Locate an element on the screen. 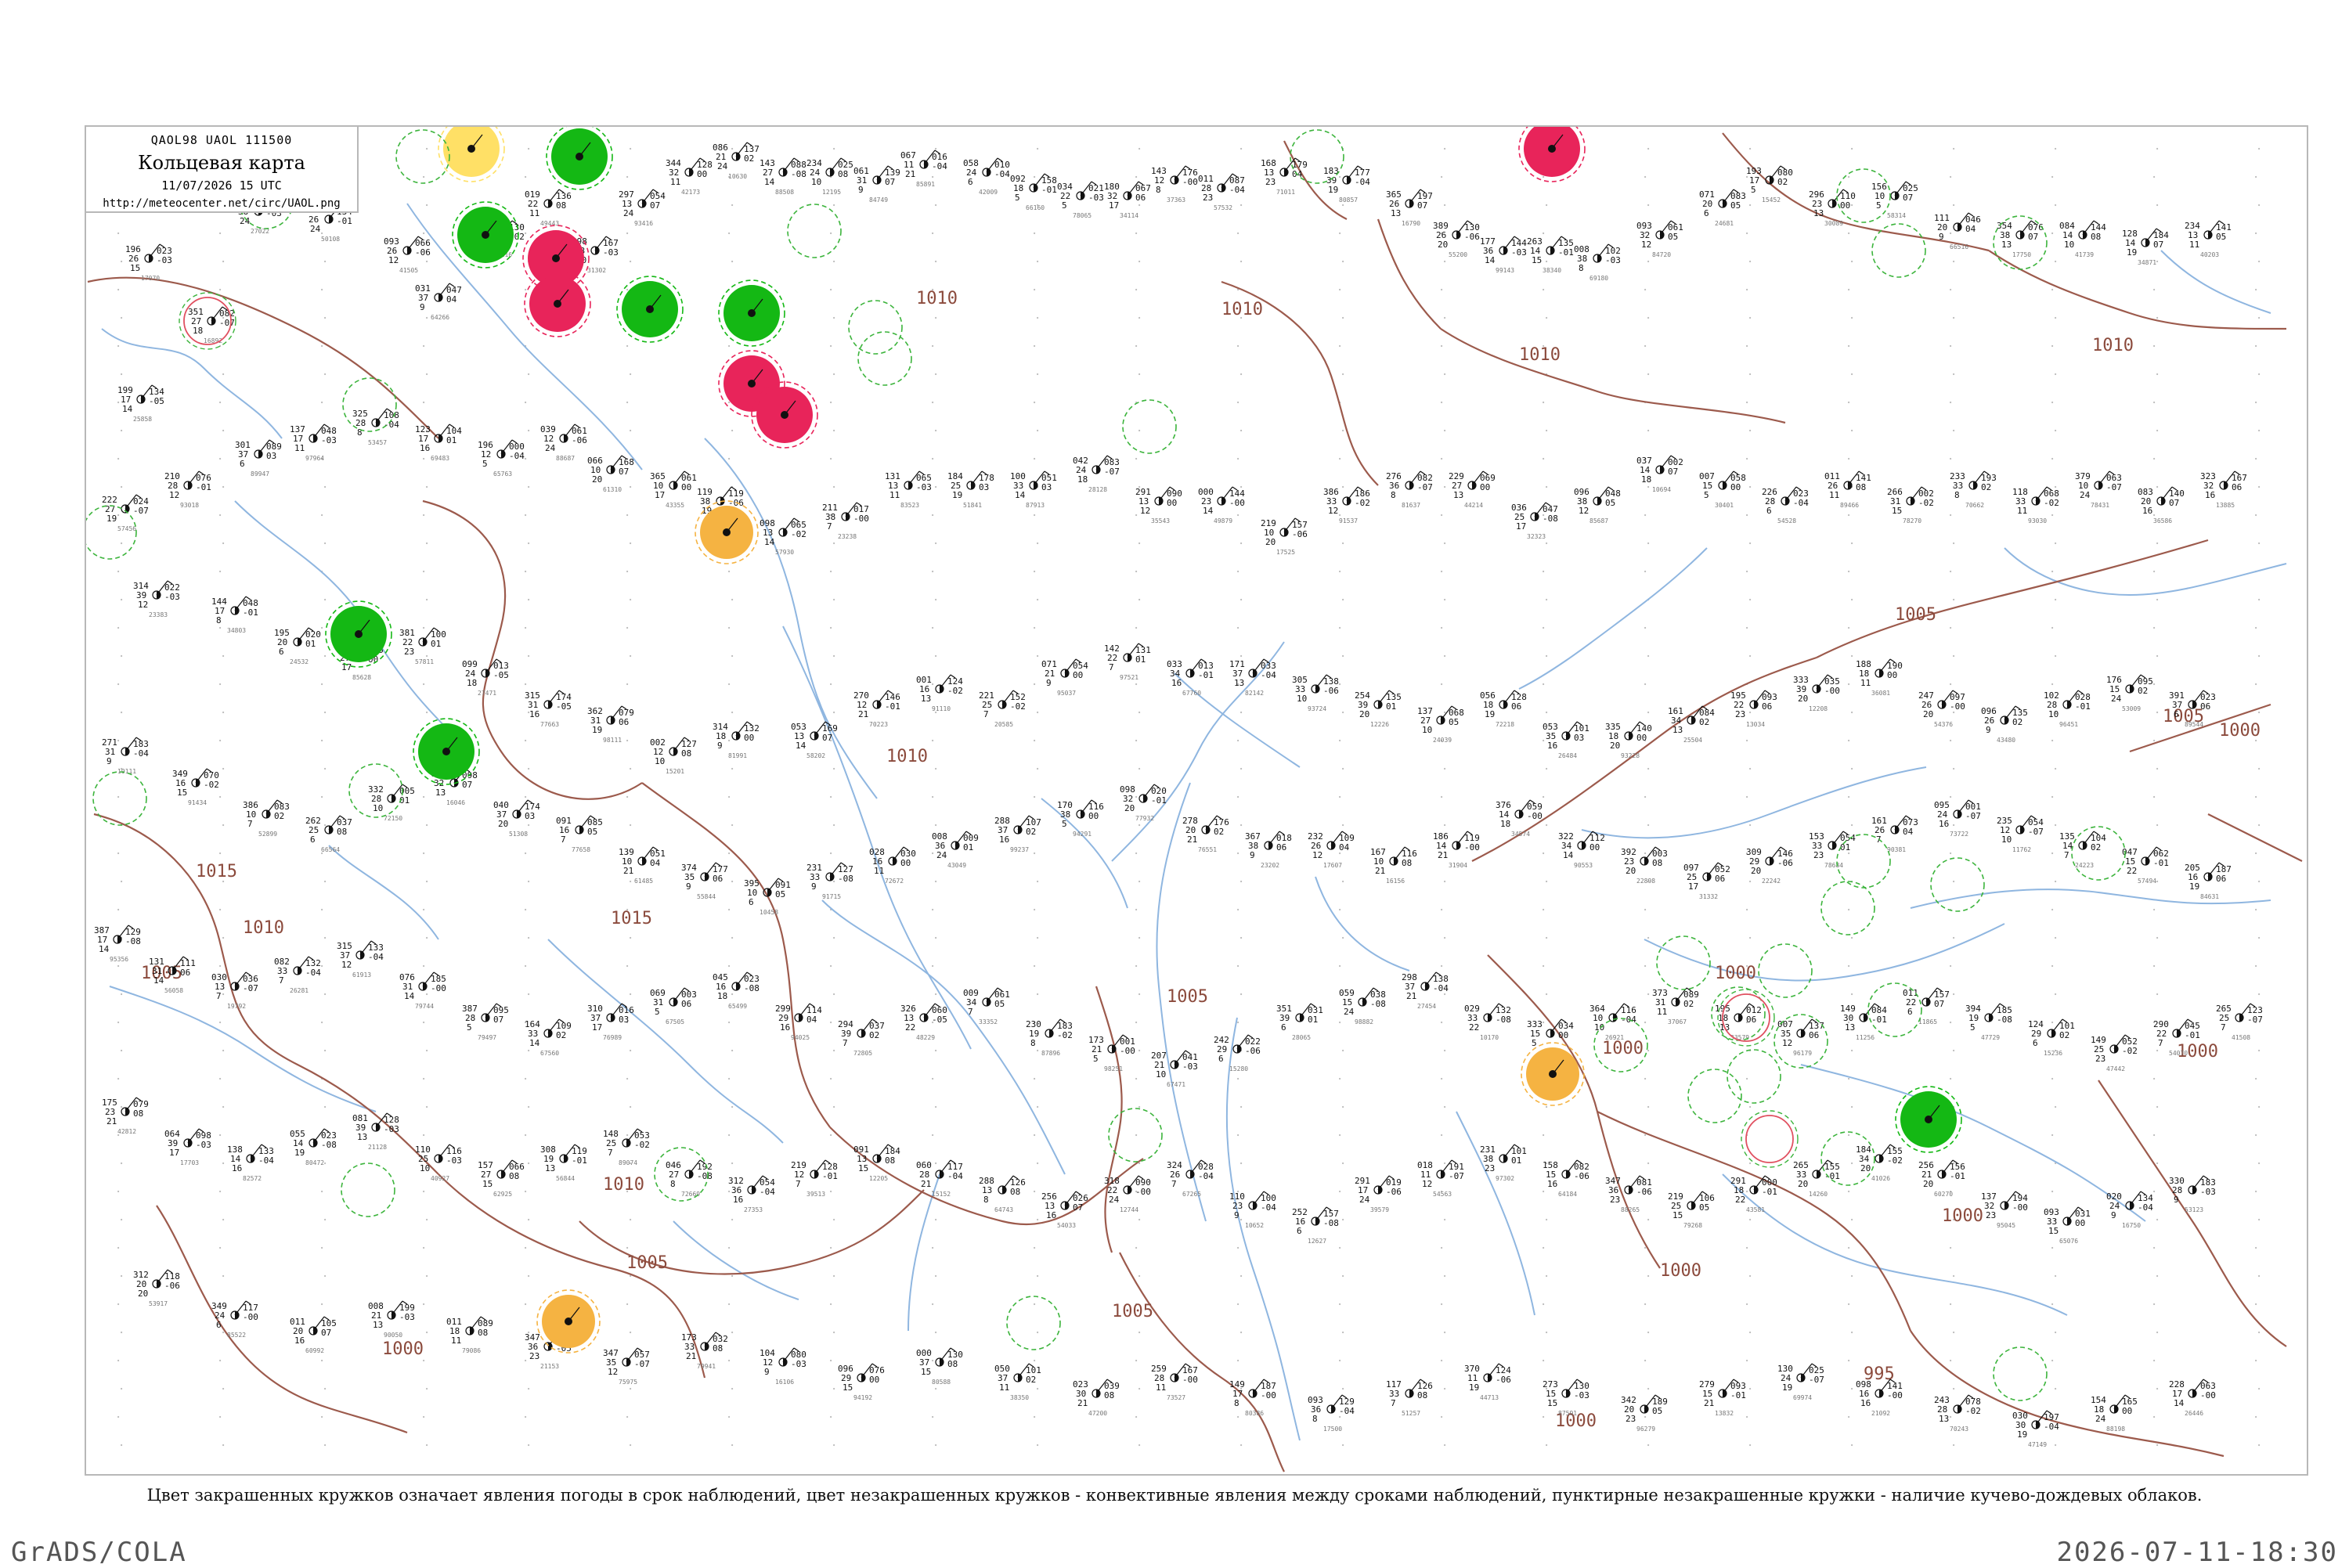  station-value: -08 is located at coordinates (329, 1145).